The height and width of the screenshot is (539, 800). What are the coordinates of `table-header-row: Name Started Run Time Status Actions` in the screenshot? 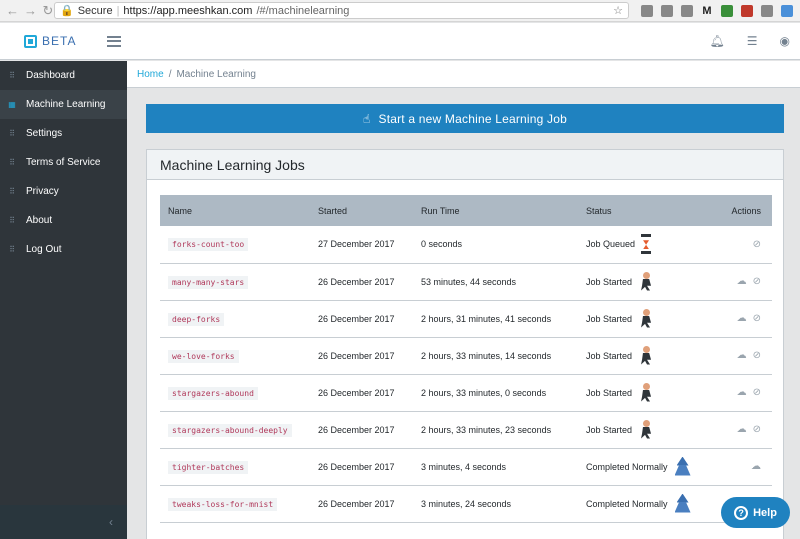 It's located at (466, 210).